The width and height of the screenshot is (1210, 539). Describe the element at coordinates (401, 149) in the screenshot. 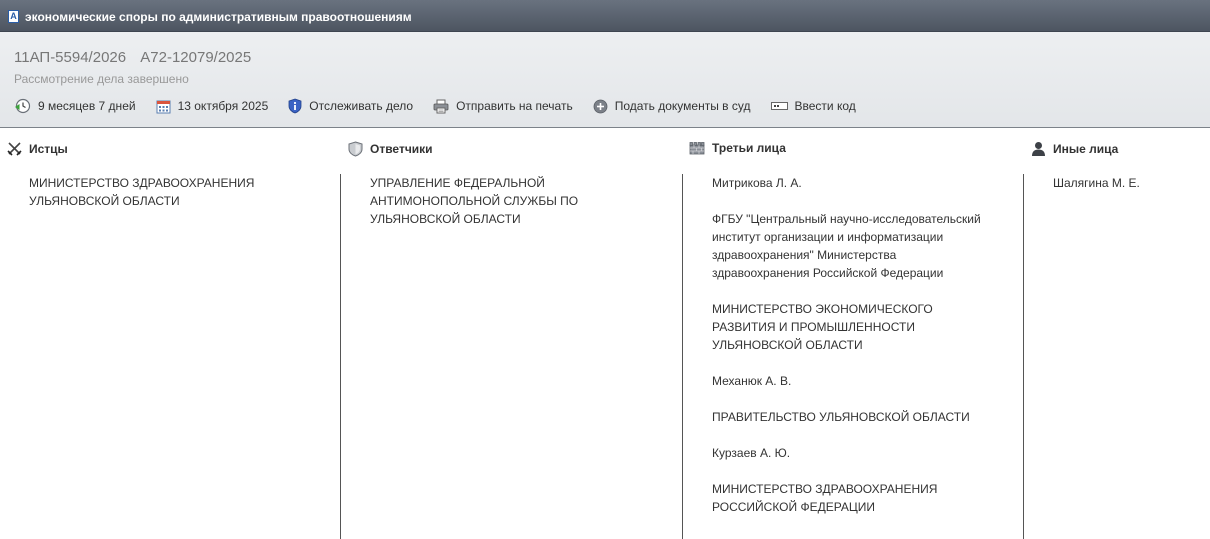

I see `defendants-label: Ответчики` at that location.